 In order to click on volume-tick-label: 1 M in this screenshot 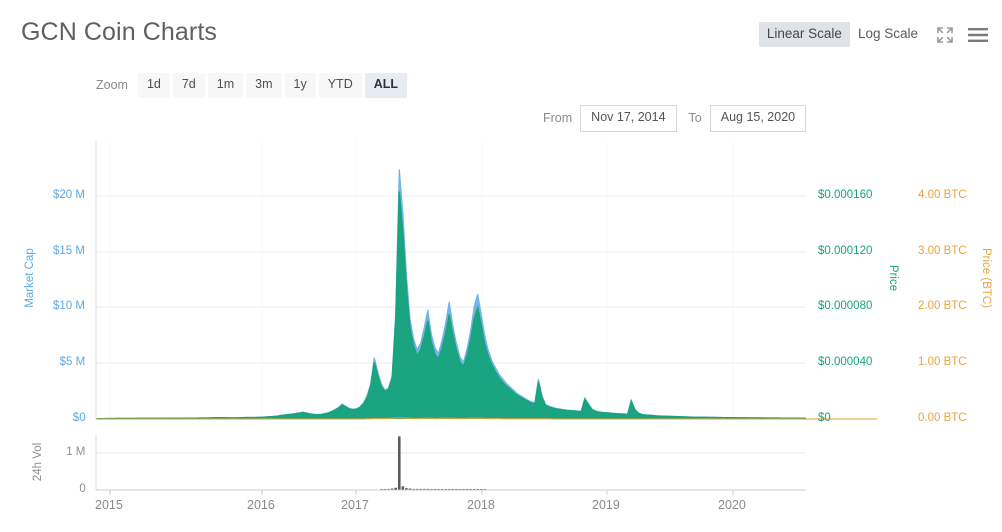, I will do `click(76, 452)`.